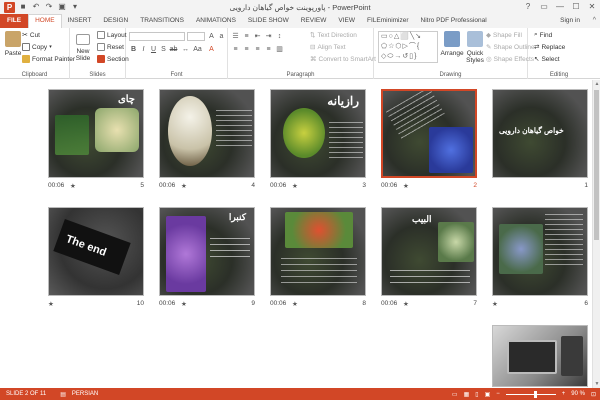 This screenshot has width=600, height=400. What do you see at coordinates (49, 7) in the screenshot?
I see `redo-icon: ↷` at bounding box center [49, 7].